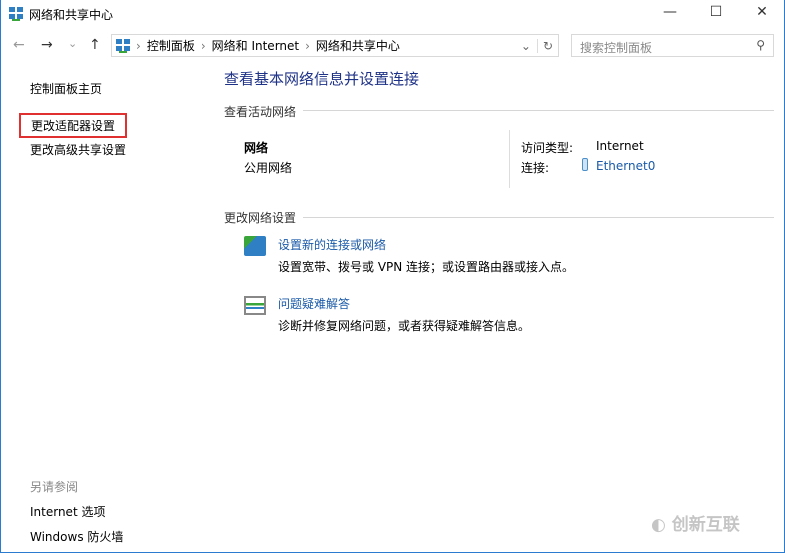 The image size is (785, 553). Describe the element at coordinates (535, 168) in the screenshot. I see `connection-label: 连接:` at that location.